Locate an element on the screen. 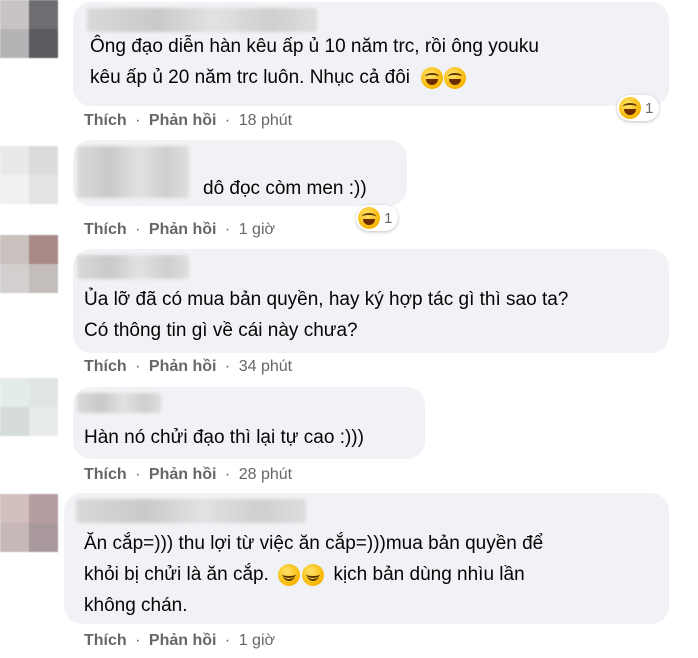  comment-text: dô đọc còm men :)) is located at coordinates (285, 188).